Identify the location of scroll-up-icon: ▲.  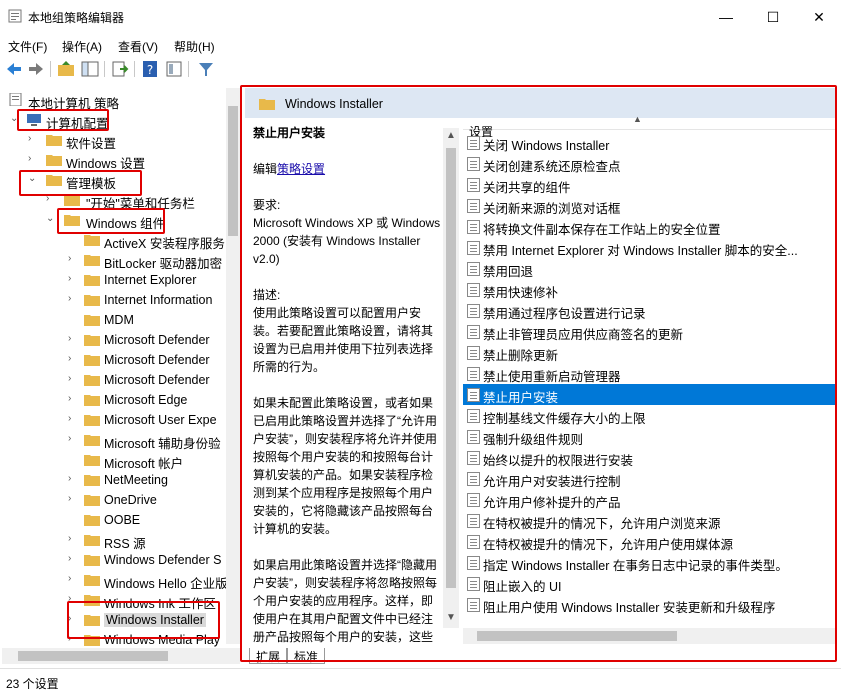
(451, 135).